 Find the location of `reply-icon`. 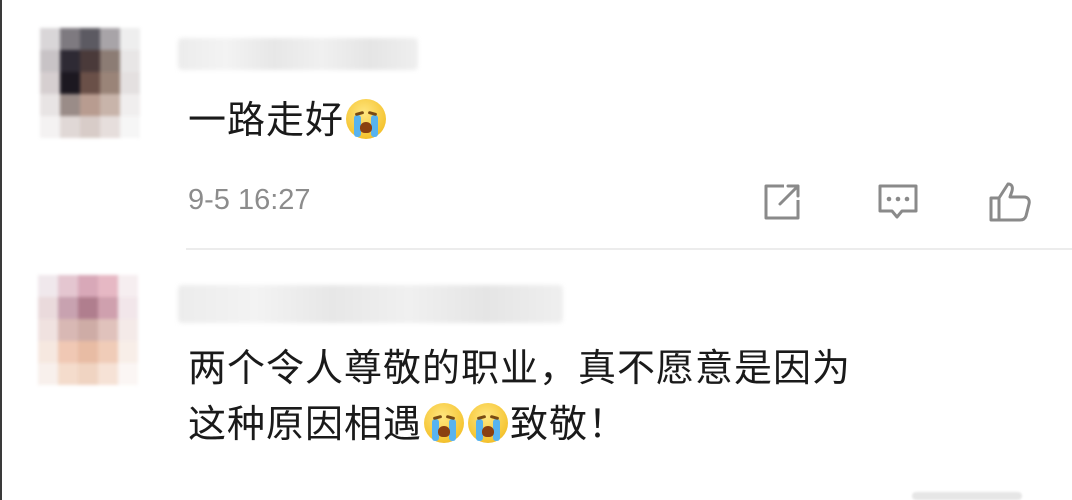

reply-icon is located at coordinates (898, 201).